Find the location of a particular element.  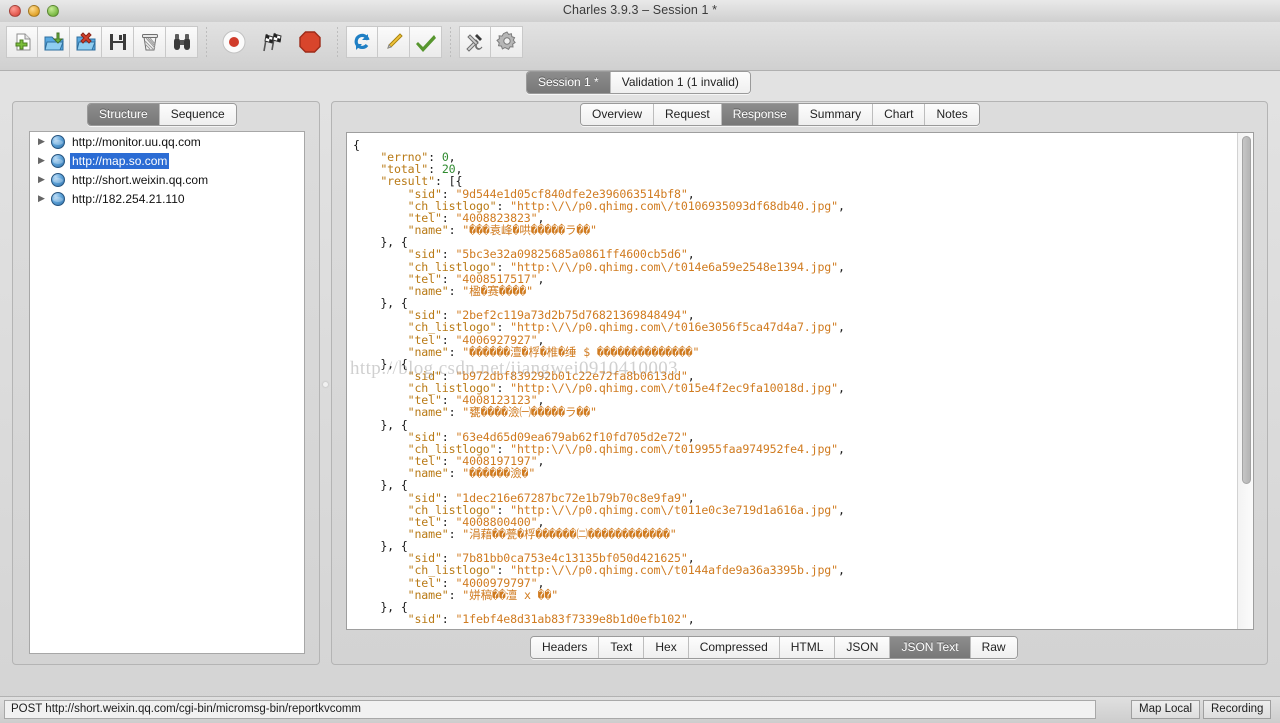

splitter-handle-icon is located at coordinates (325, 384).